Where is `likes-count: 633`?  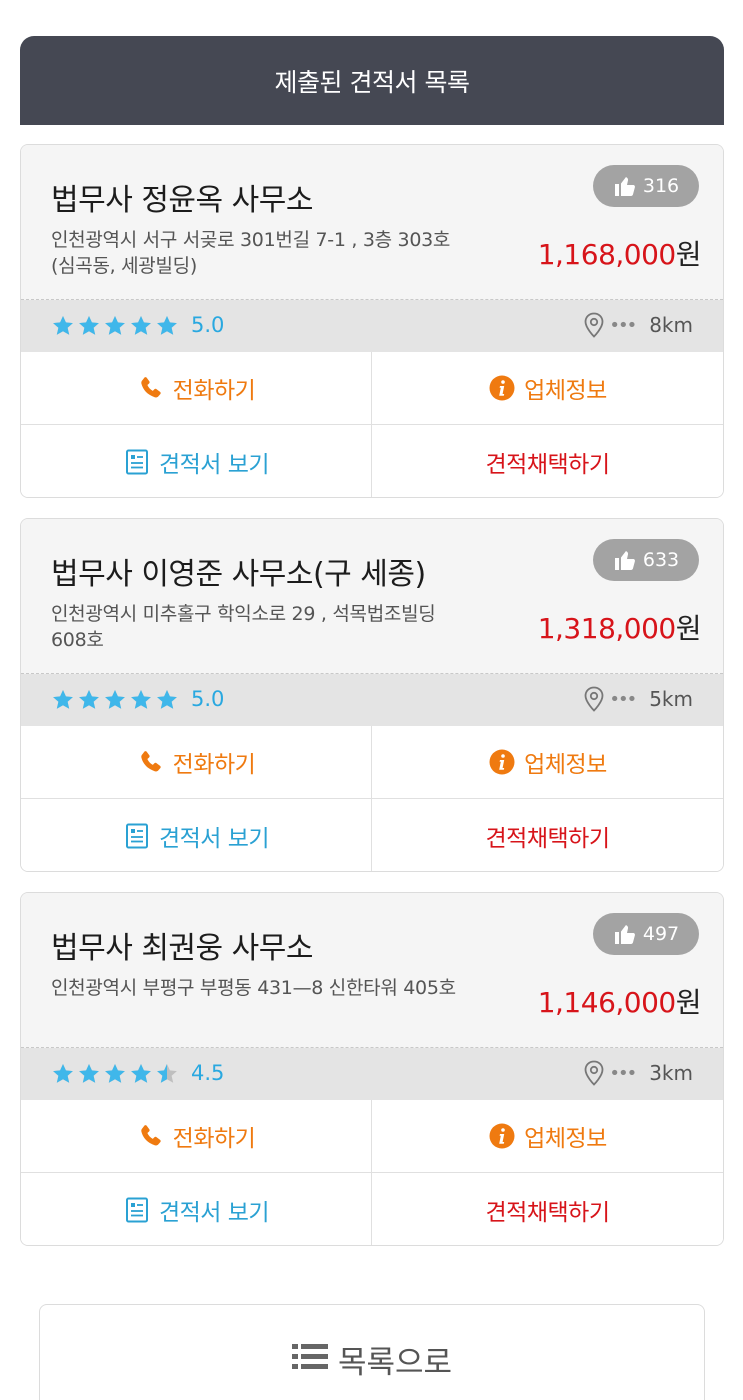 likes-count: 633 is located at coordinates (661, 560).